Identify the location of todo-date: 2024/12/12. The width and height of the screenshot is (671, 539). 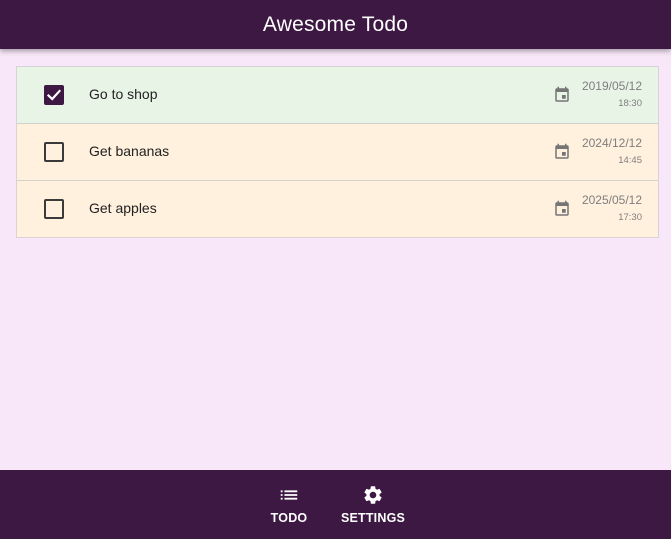
(611, 143).